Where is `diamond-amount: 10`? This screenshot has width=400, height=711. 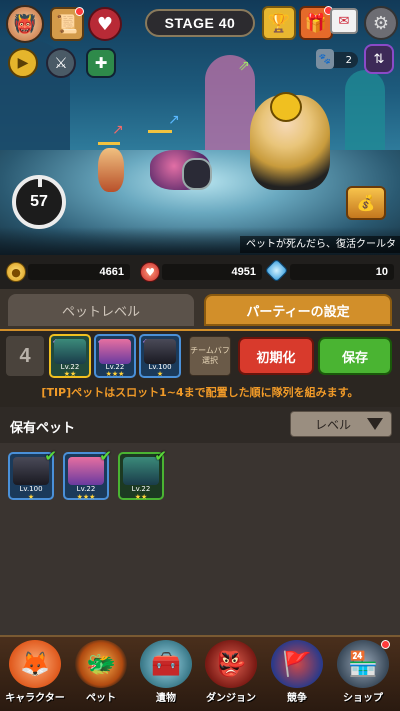 diamond-amount: 10 is located at coordinates (342, 272).